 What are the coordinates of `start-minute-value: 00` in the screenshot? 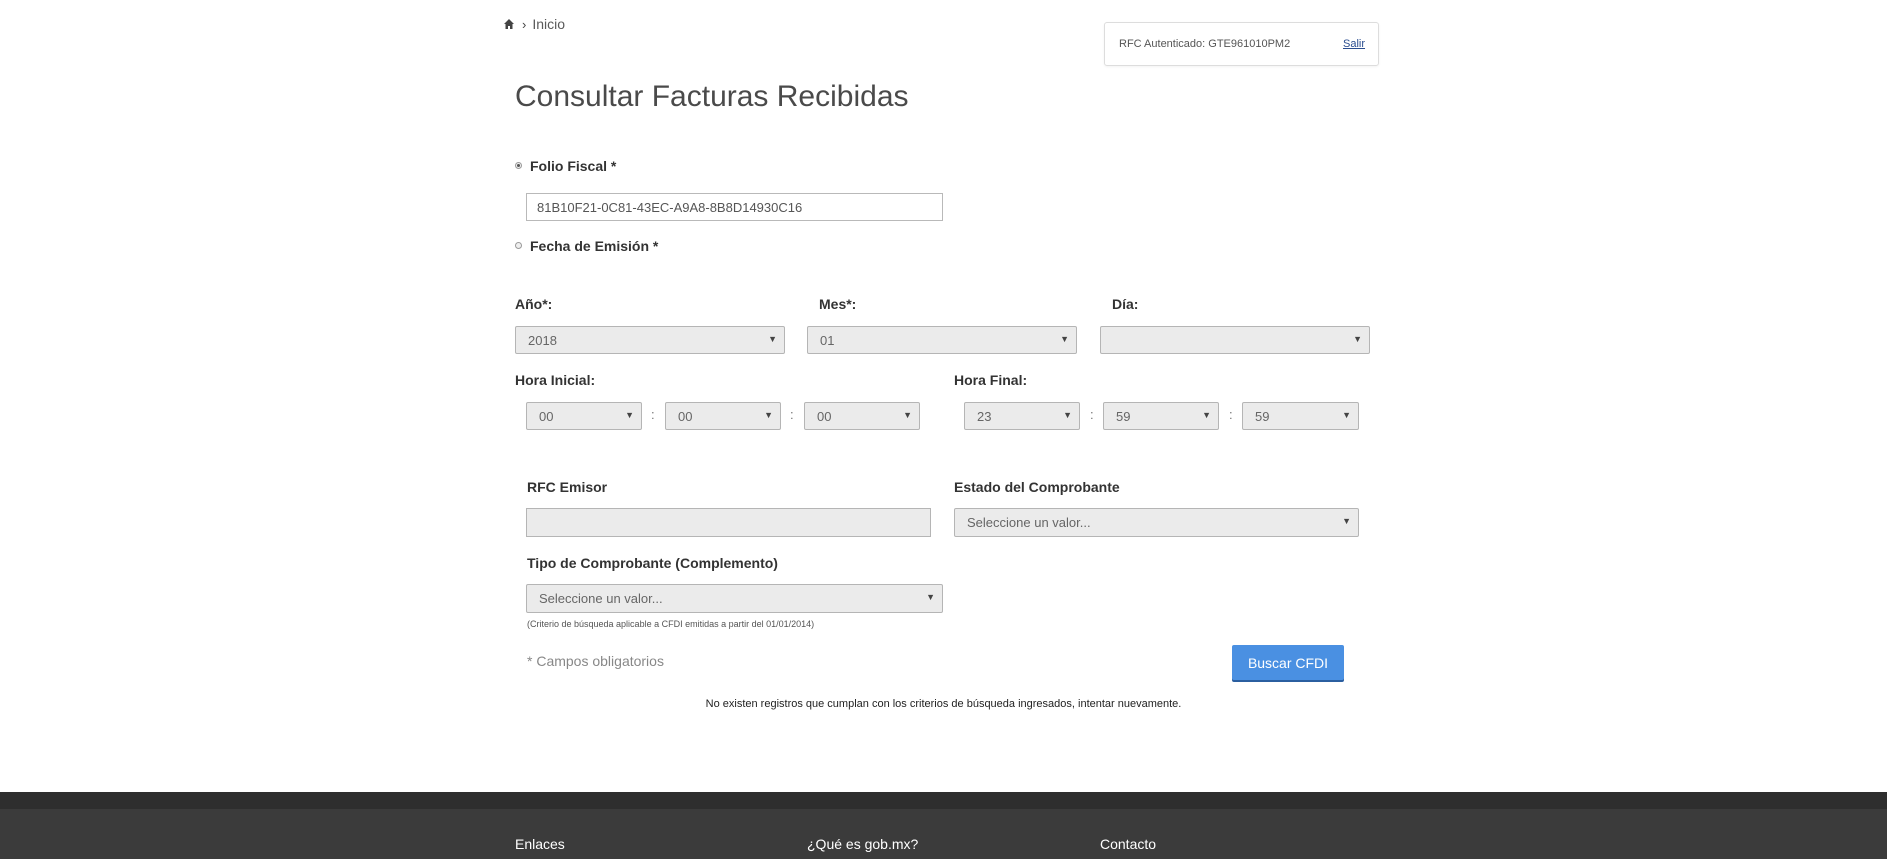 It's located at (685, 416).